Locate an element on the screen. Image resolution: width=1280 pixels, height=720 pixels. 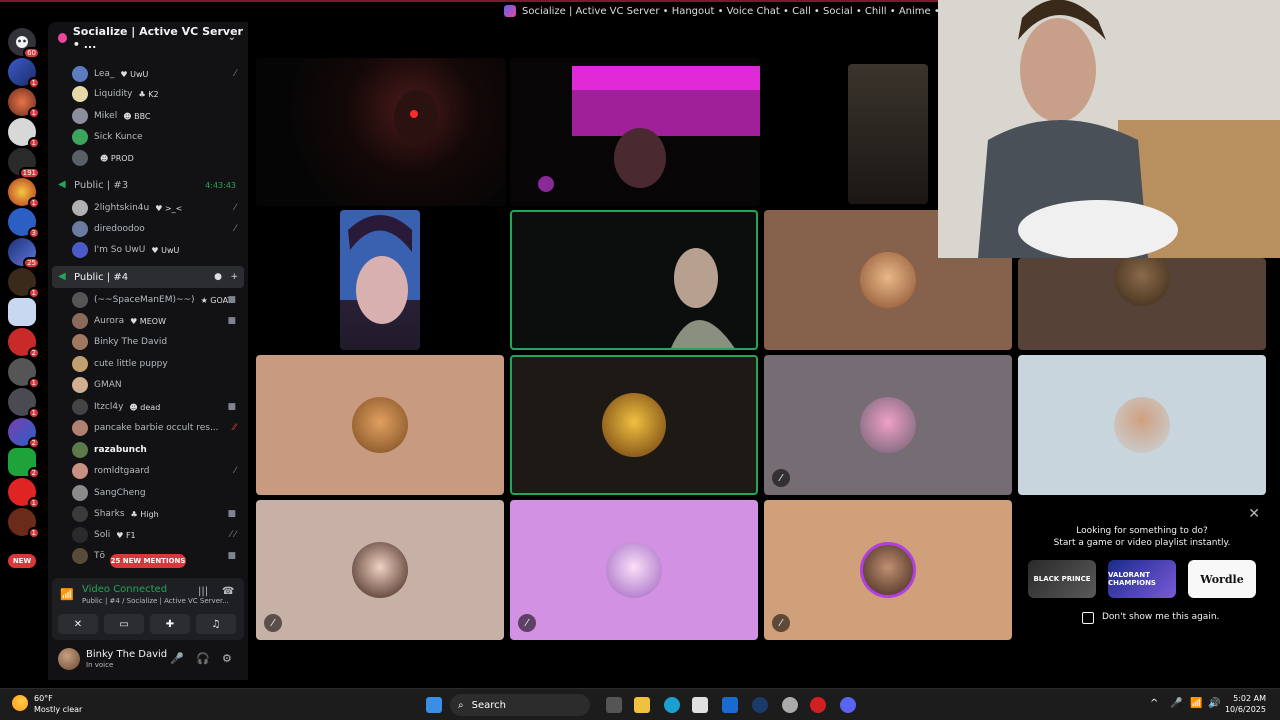
member-tag: ♥ >_< is located at coordinates (169, 208).